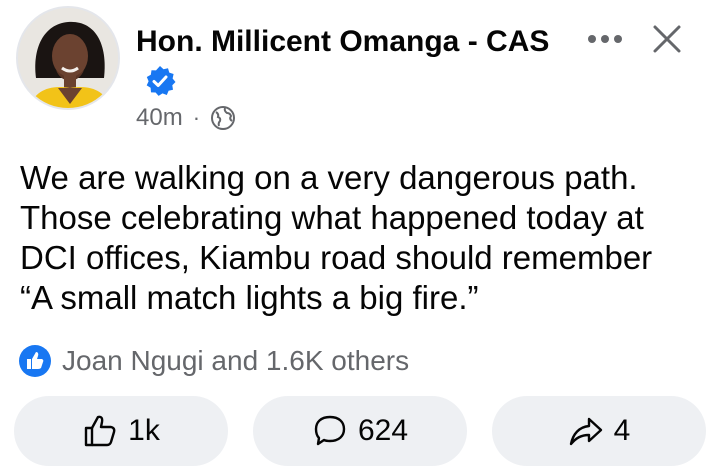 This screenshot has width=720, height=476. I want to click on globe-icon, so click(223, 118).